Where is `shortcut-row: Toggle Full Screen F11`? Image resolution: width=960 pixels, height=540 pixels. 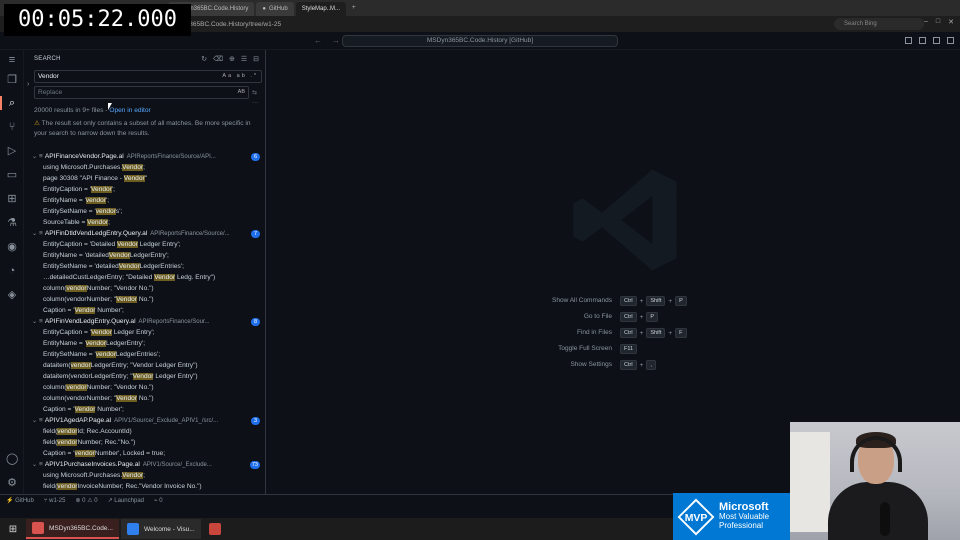
shortcut-row: Toggle Full Screen F11 is located at coordinates (630, 349).